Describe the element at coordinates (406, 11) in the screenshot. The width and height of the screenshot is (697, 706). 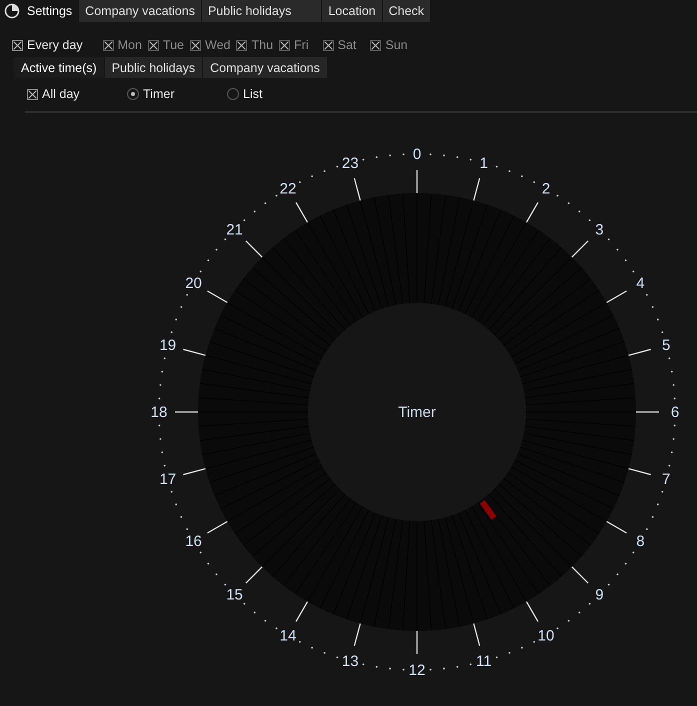
I see `tab: Check` at that location.